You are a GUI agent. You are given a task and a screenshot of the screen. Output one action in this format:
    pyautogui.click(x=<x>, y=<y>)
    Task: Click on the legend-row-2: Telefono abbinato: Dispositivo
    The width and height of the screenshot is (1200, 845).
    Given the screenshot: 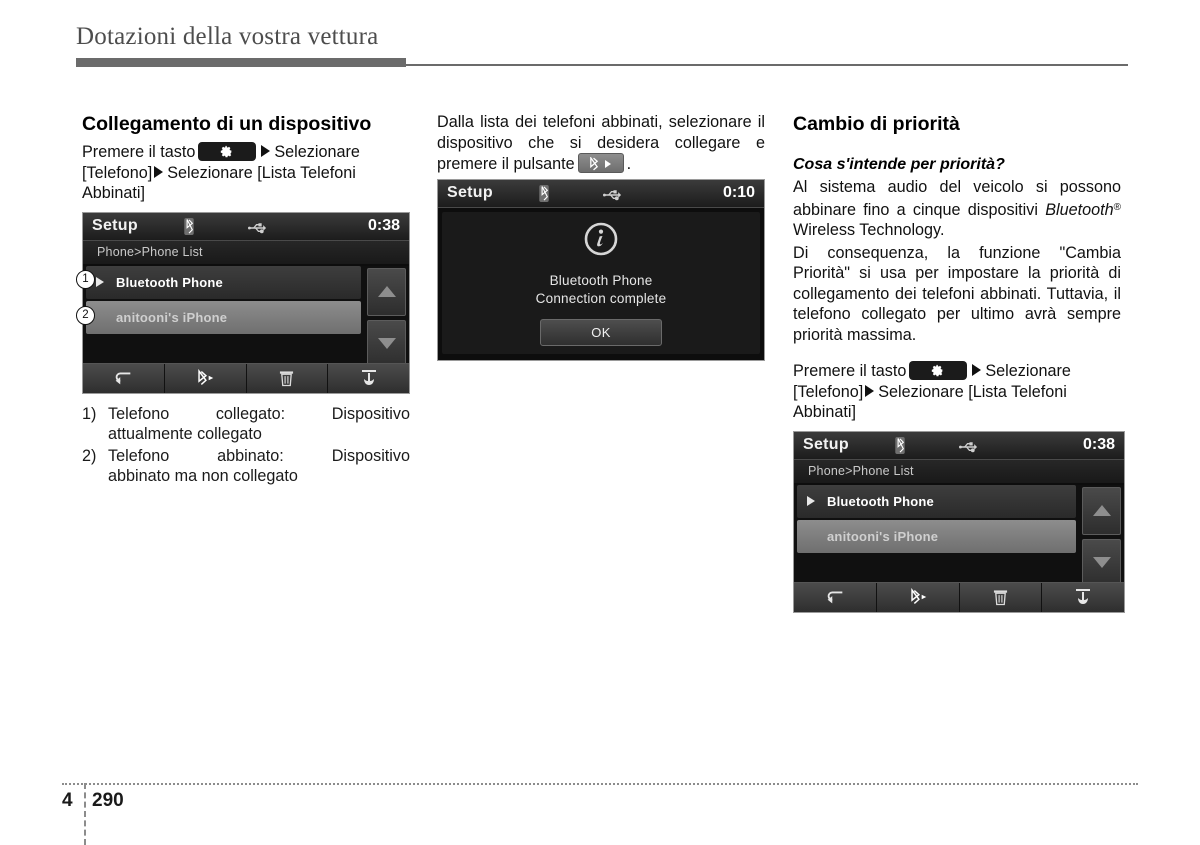 What is the action you would take?
    pyautogui.click(x=259, y=456)
    